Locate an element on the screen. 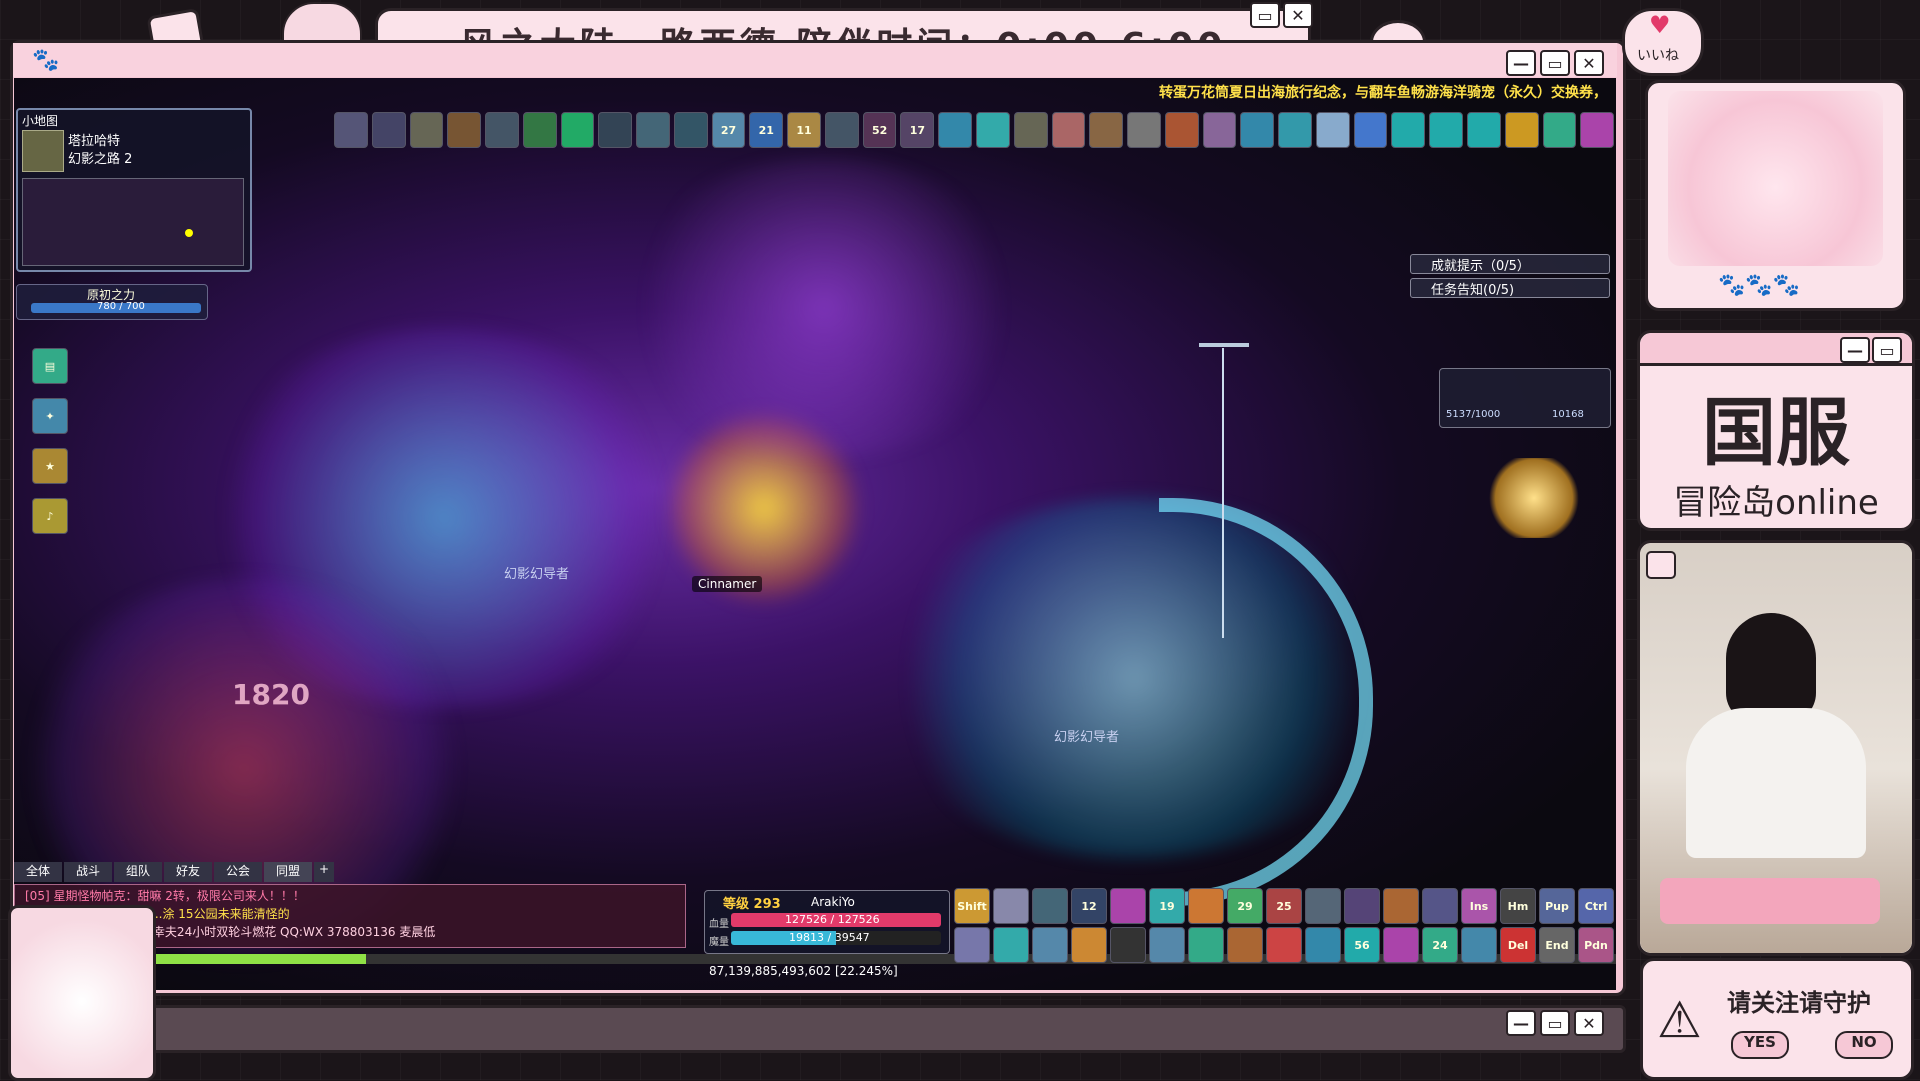 This screenshot has height=1081, width=1920. game-close-button: ✕ is located at coordinates (1589, 63).